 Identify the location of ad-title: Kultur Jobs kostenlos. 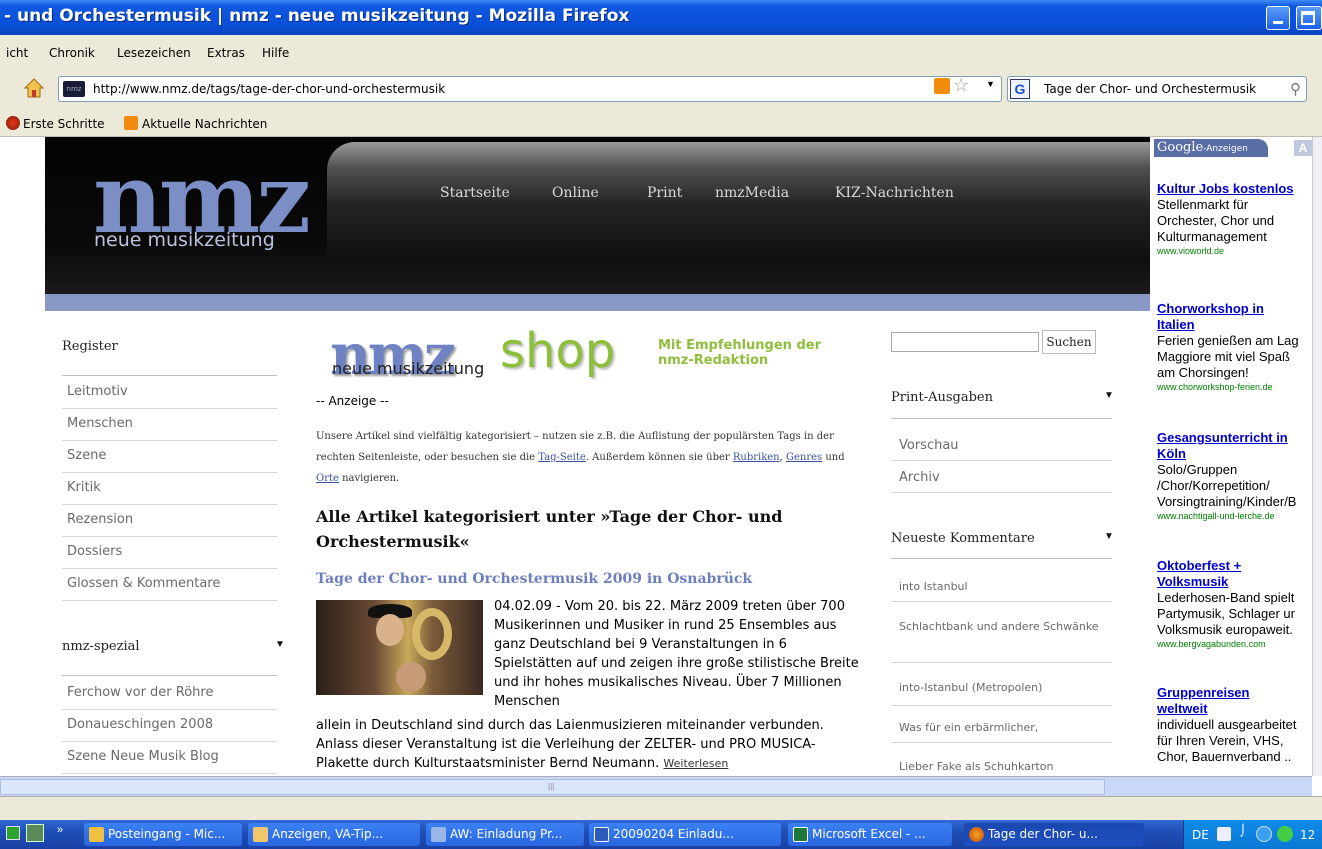
(1234, 189).